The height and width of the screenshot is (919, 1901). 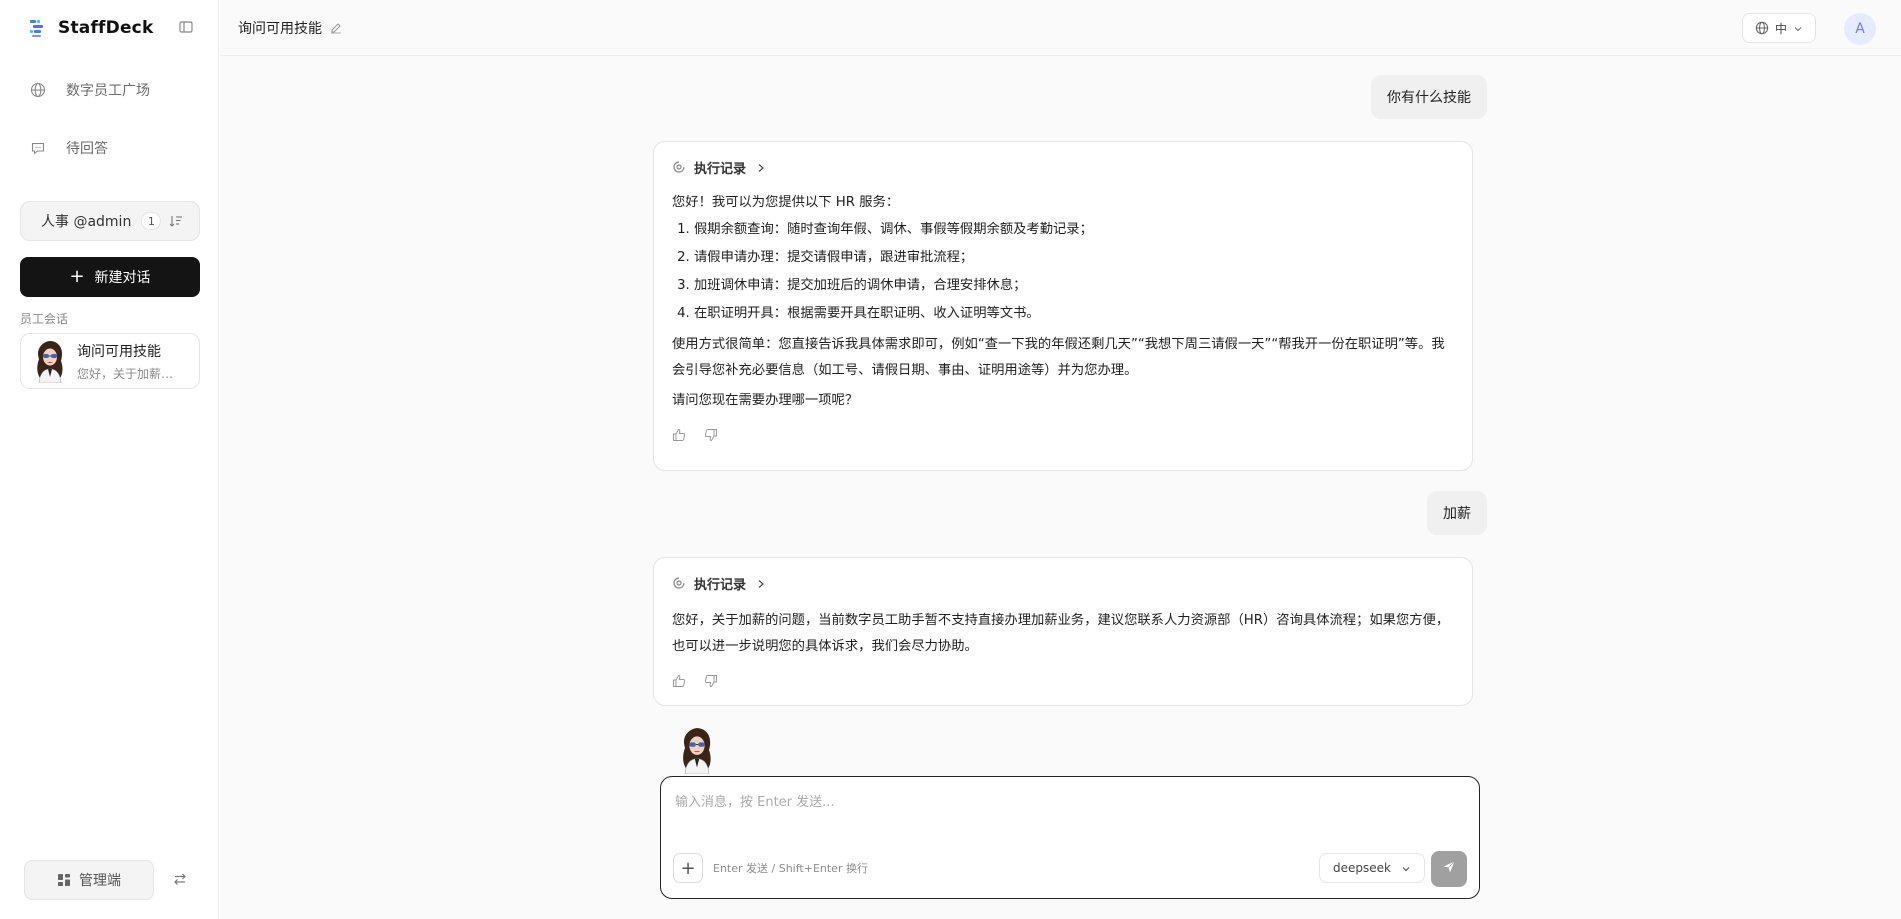 I want to click on message-input, so click(x=1070, y=811).